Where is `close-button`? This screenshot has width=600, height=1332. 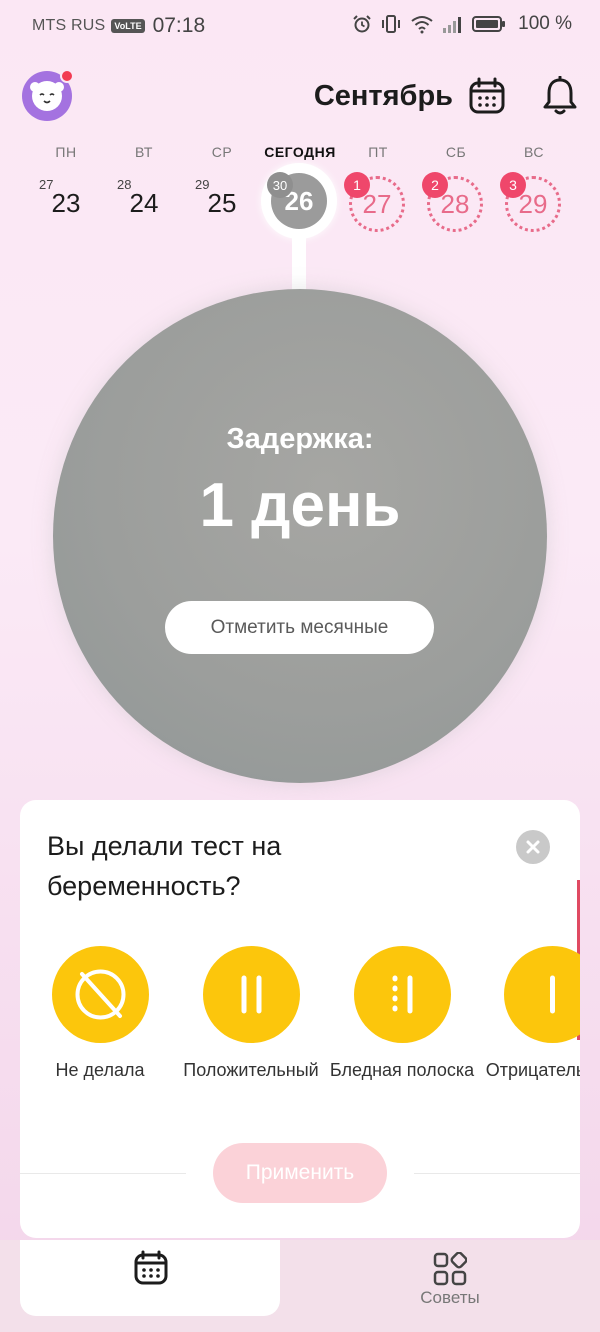
close-button is located at coordinates (533, 847).